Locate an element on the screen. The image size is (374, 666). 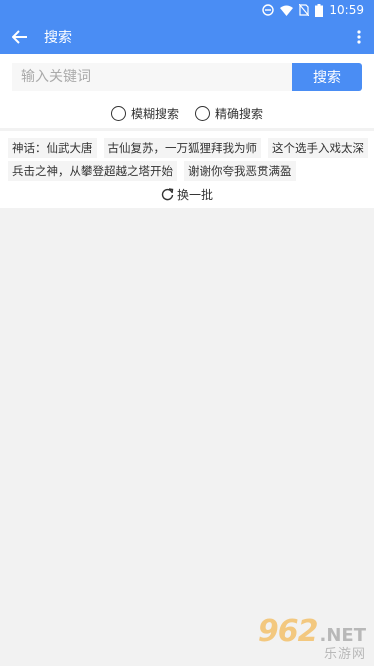
exact-search-label: 精确搜索 is located at coordinates (239, 113).